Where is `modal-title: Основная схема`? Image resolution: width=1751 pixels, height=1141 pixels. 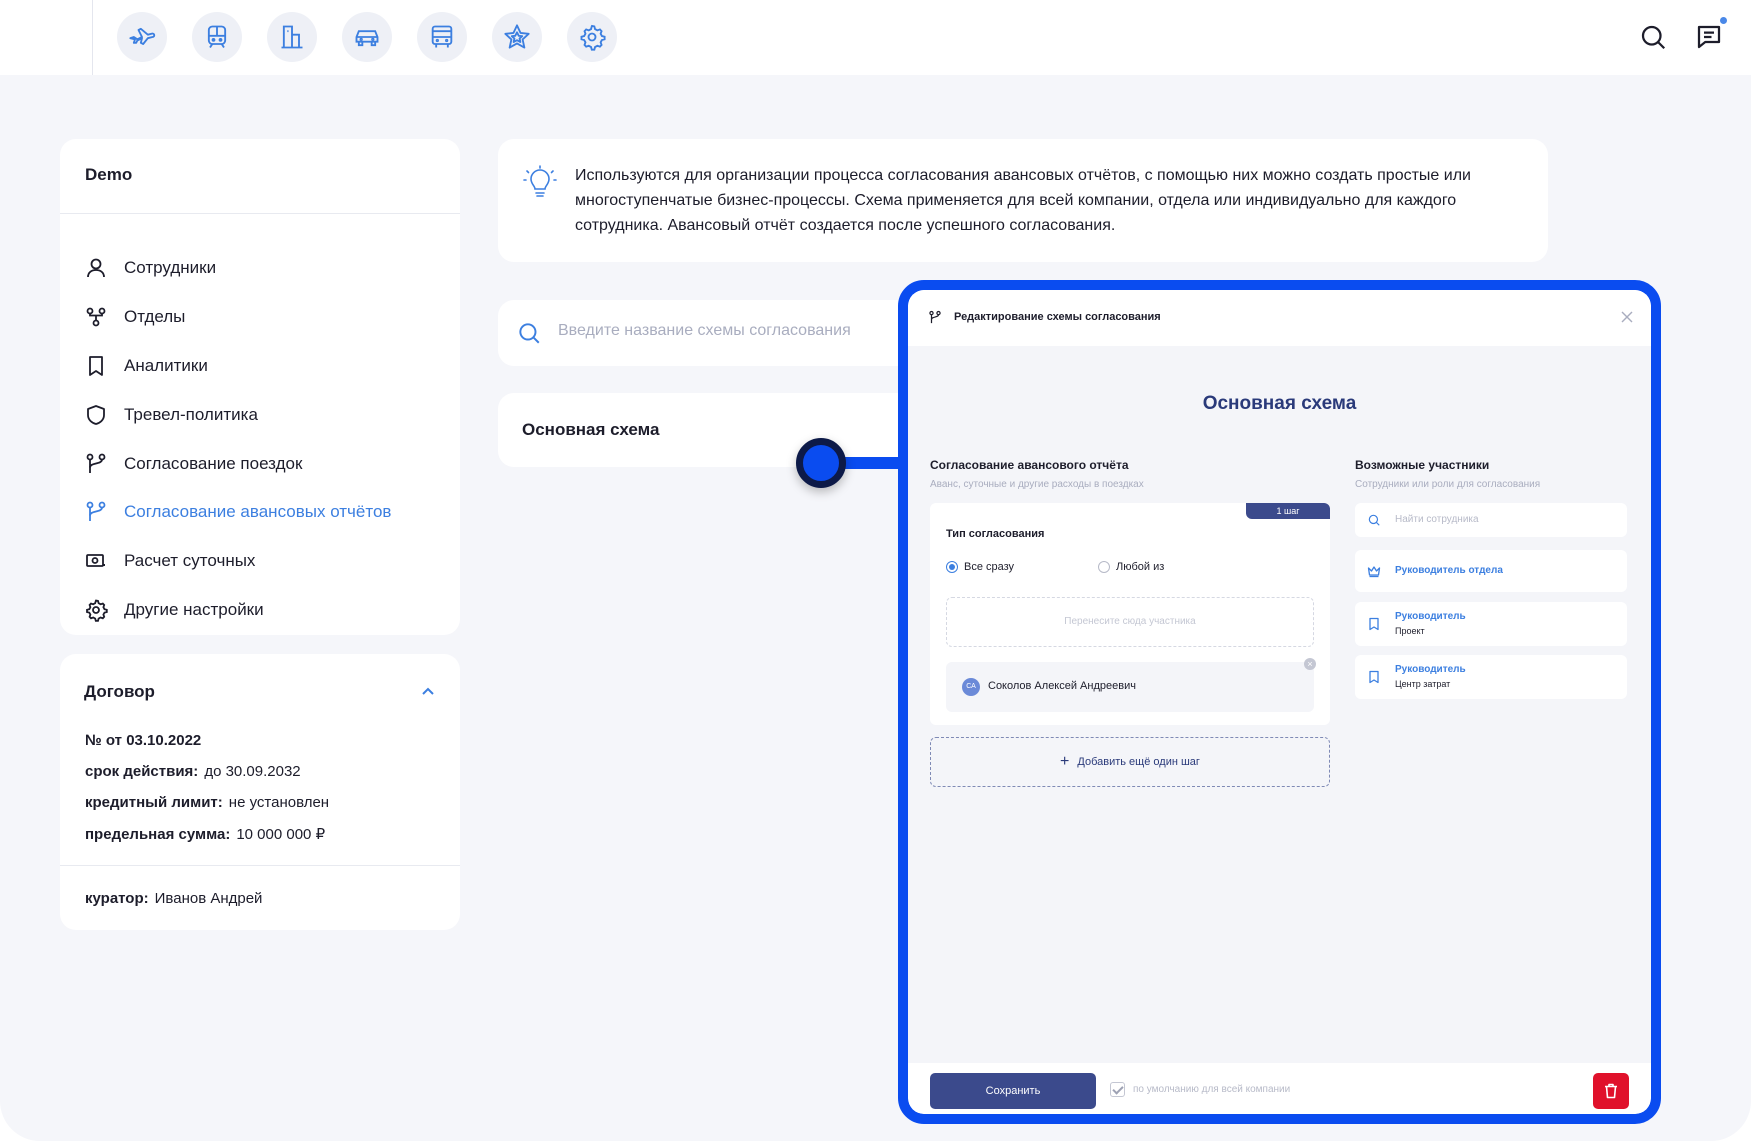
modal-title: Основная схема is located at coordinates (1279, 403).